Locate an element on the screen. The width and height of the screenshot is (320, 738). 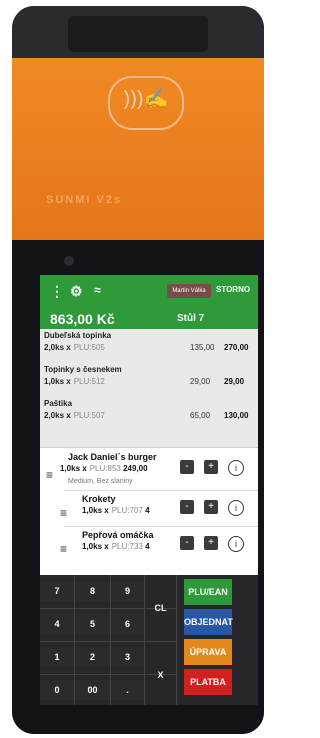
top-cap is located at coordinates (138, 36).